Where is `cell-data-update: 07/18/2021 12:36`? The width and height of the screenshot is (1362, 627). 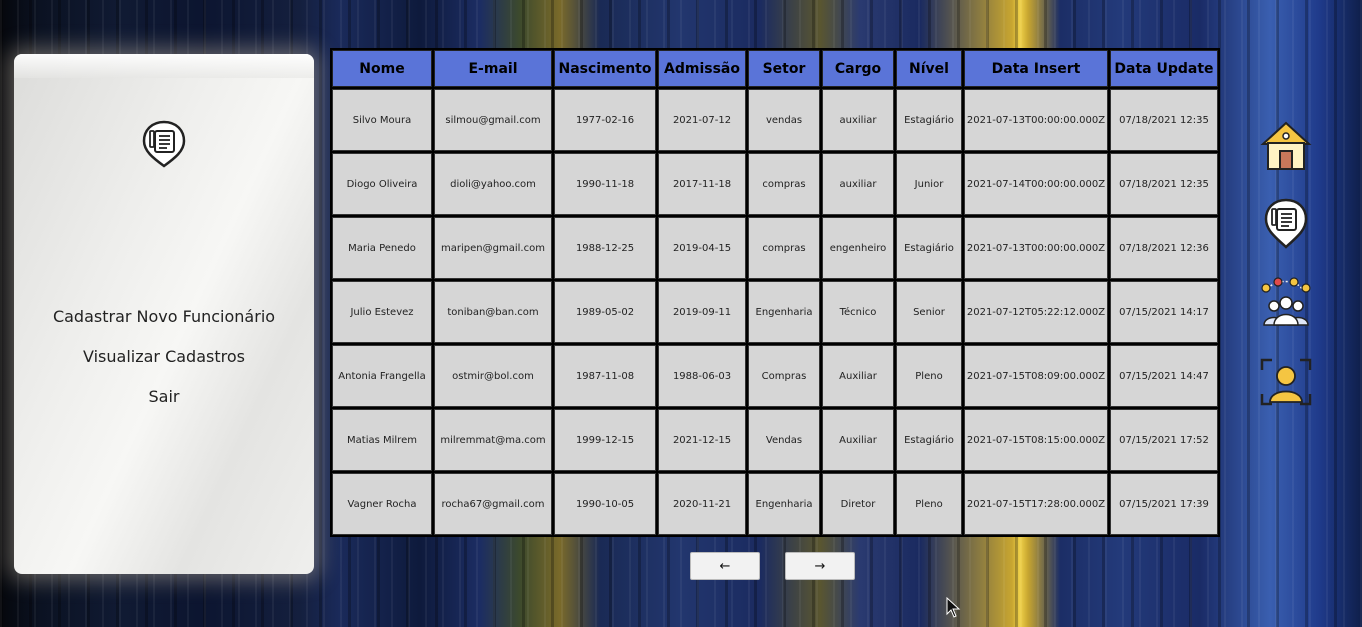
cell-data-update: 07/18/2021 12:36 is located at coordinates (1164, 248).